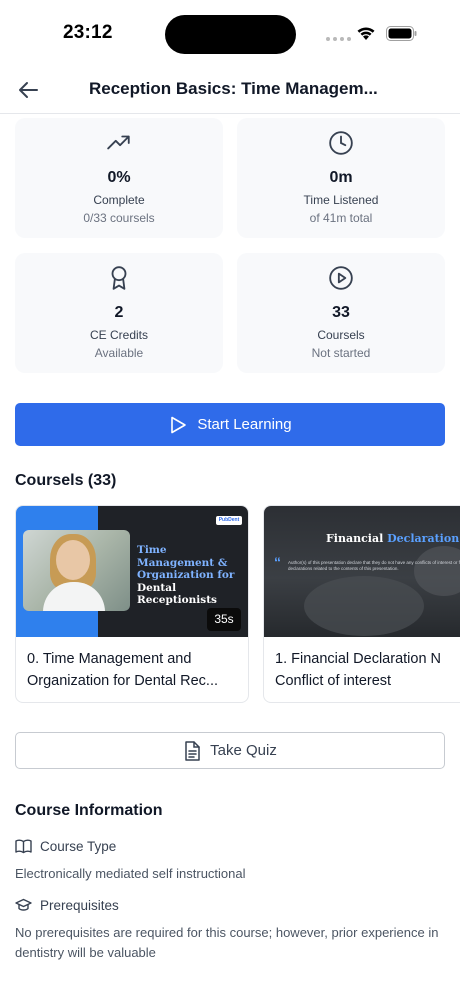 This screenshot has height=999, width=460. What do you see at coordinates (23, 904) in the screenshot?
I see `graduation-cap-icon` at bounding box center [23, 904].